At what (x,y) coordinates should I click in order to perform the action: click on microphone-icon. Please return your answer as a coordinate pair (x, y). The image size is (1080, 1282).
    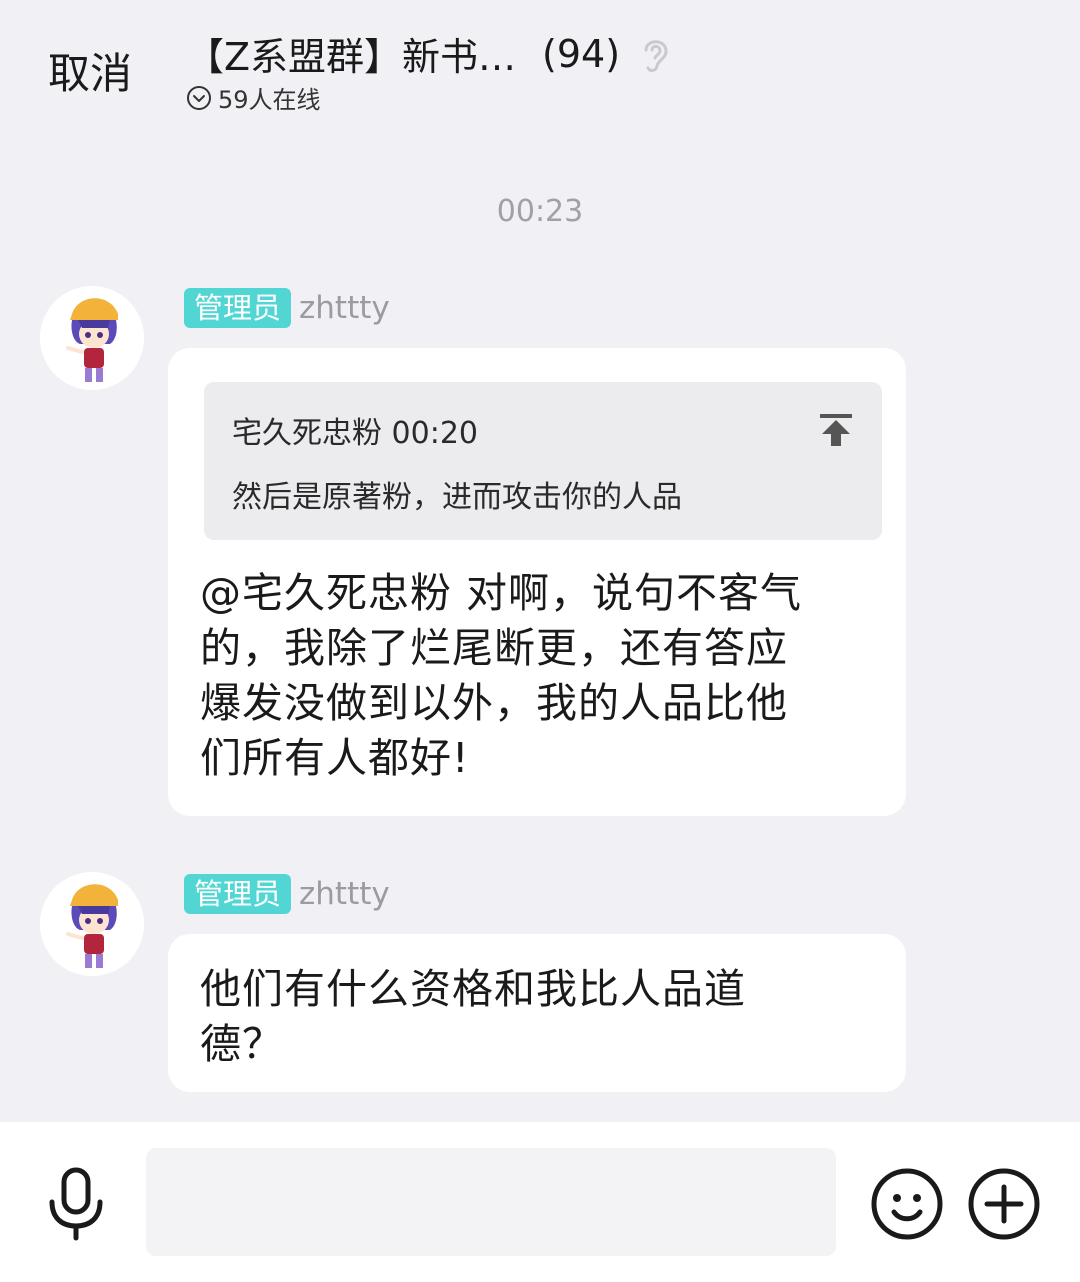
    Looking at the image, I should click on (76, 1204).